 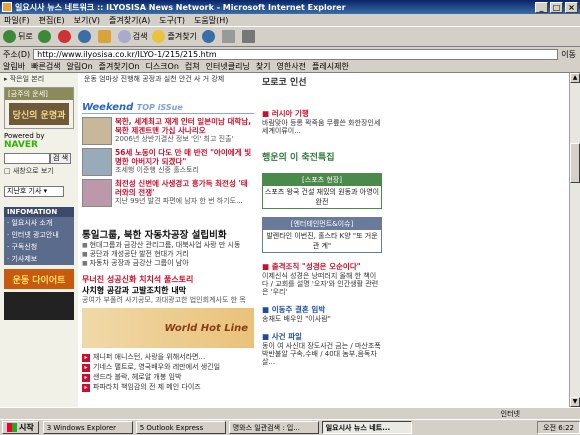 I want to click on right-section: ■ 이동주 결혼 임박 송재도 배우인 "이사람", so click(x=322, y=313).